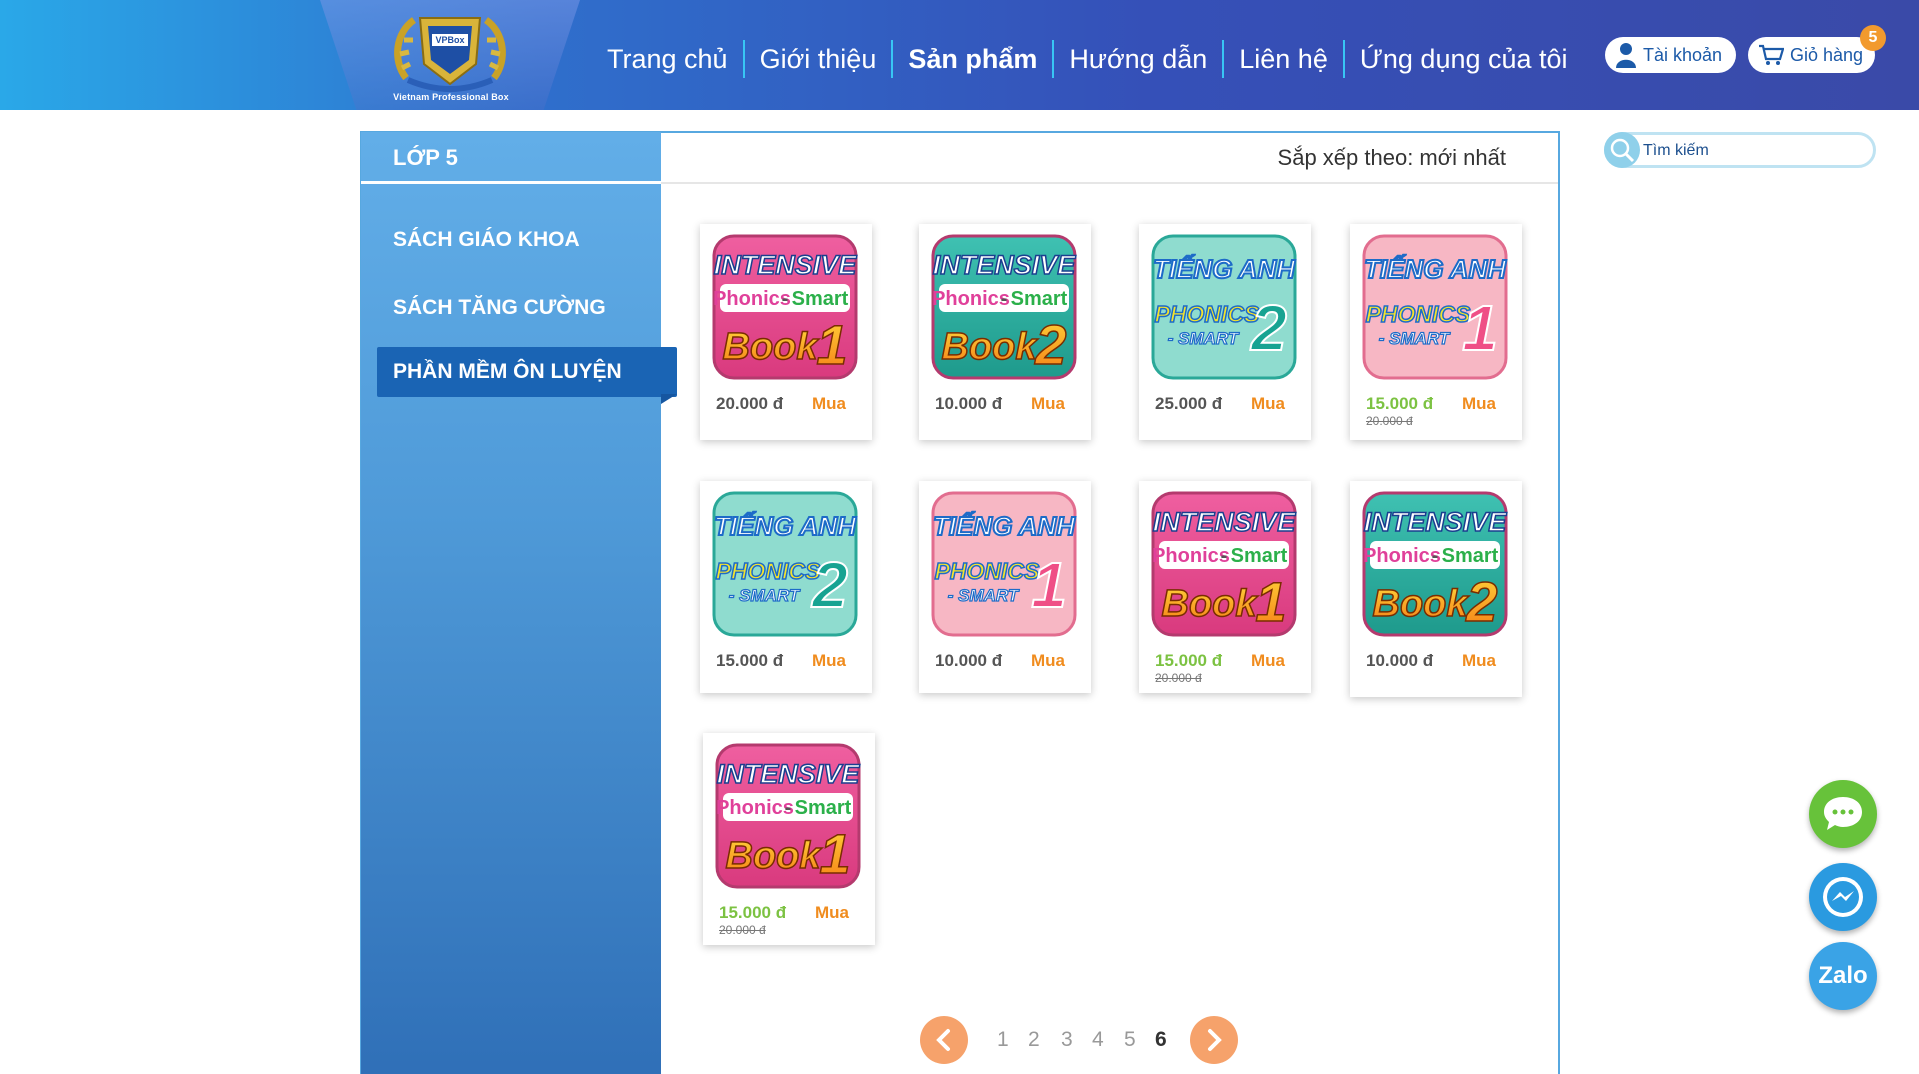 The width and height of the screenshot is (1919, 1074). Describe the element at coordinates (1753, 151) in the screenshot. I see `search-input` at that location.